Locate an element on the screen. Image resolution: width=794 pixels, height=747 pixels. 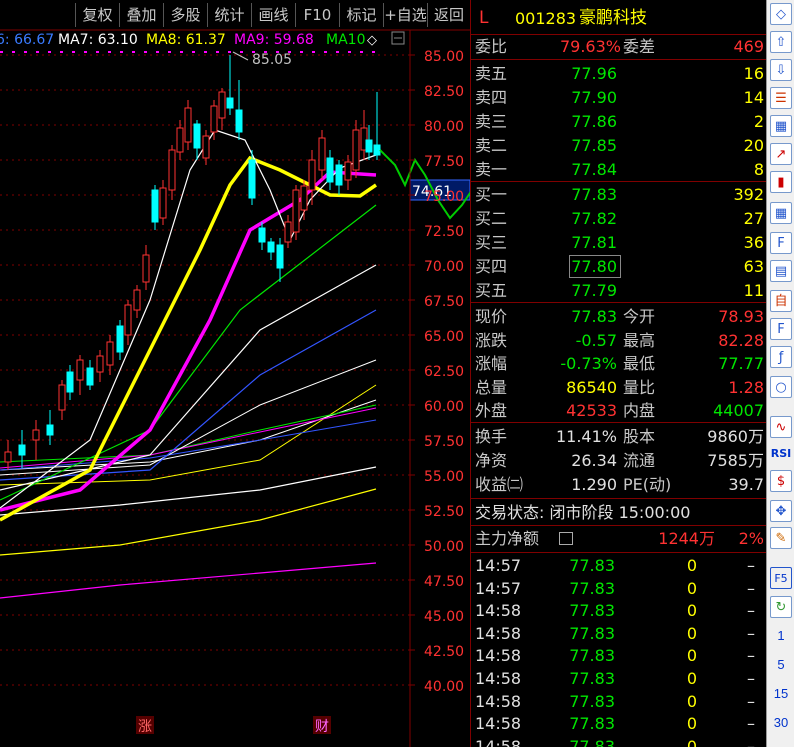
event-marker: 涨 is located at coordinates (145, 727).